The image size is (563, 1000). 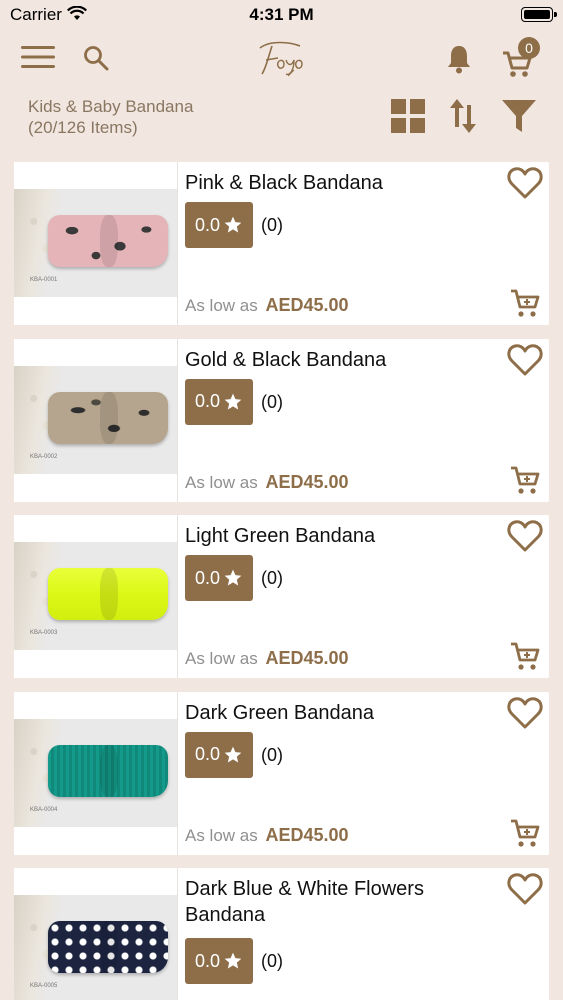 I want to click on filter-icon, so click(x=519, y=116).